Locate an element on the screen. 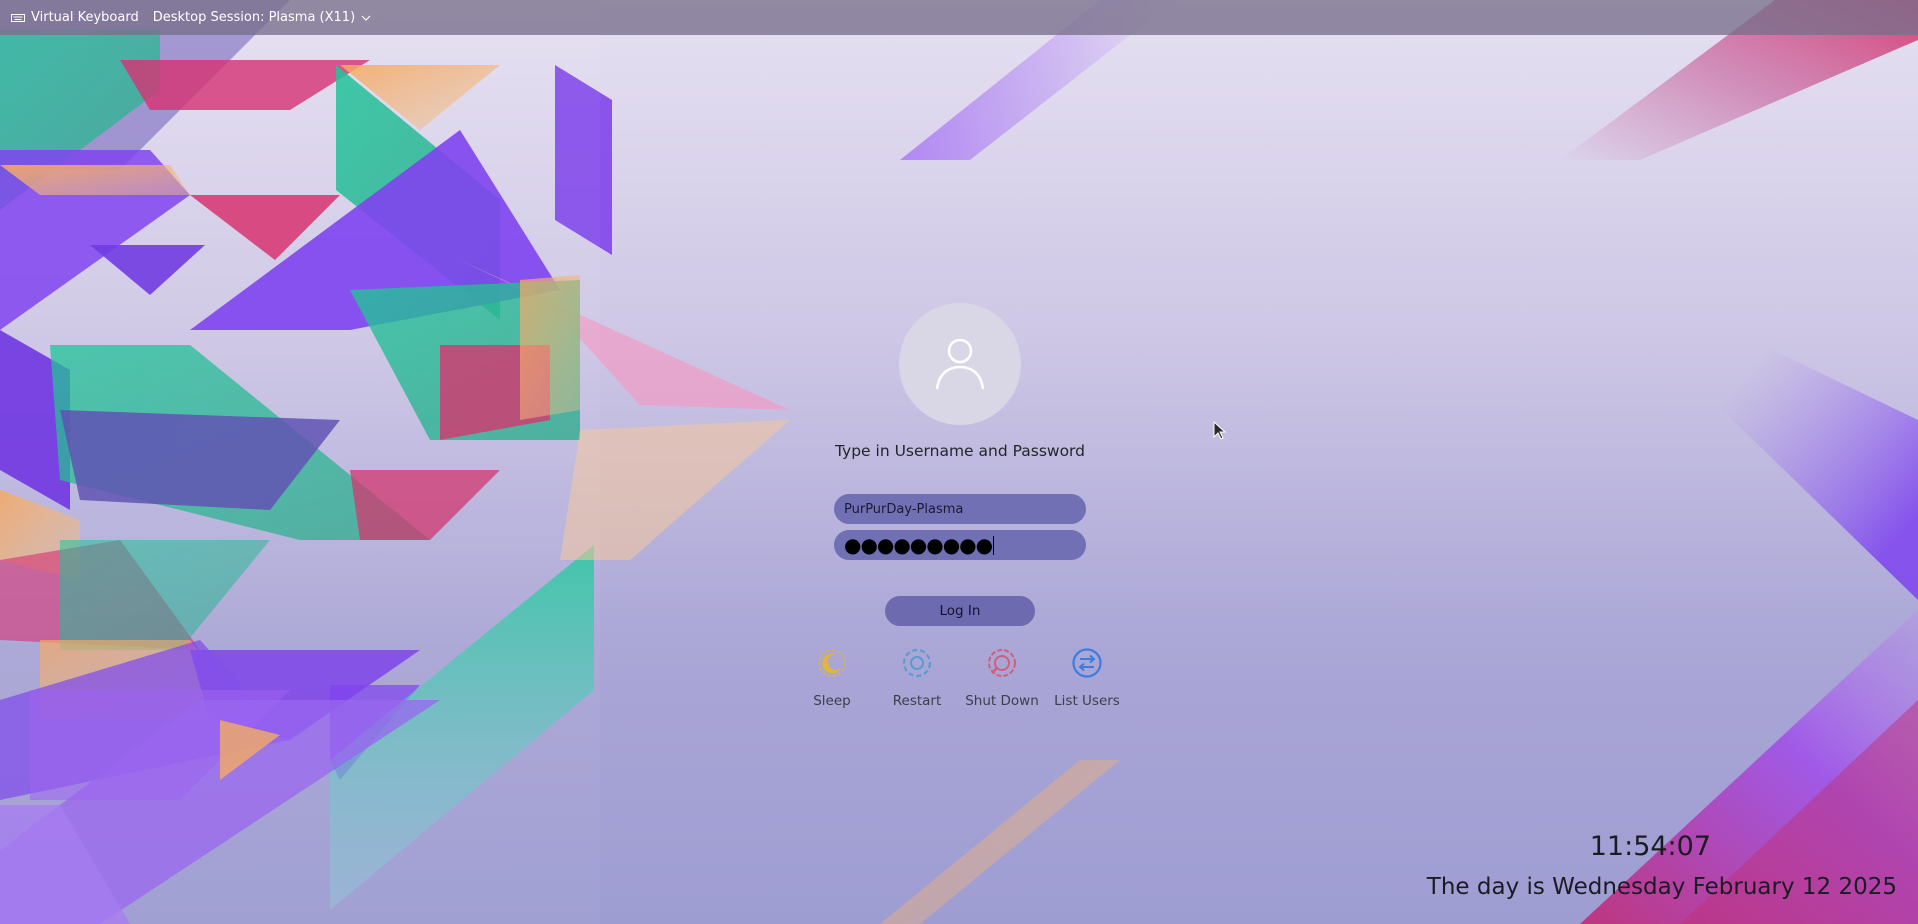 This screenshot has height=924, width=1918. sleep-icon is located at coordinates (832, 663).